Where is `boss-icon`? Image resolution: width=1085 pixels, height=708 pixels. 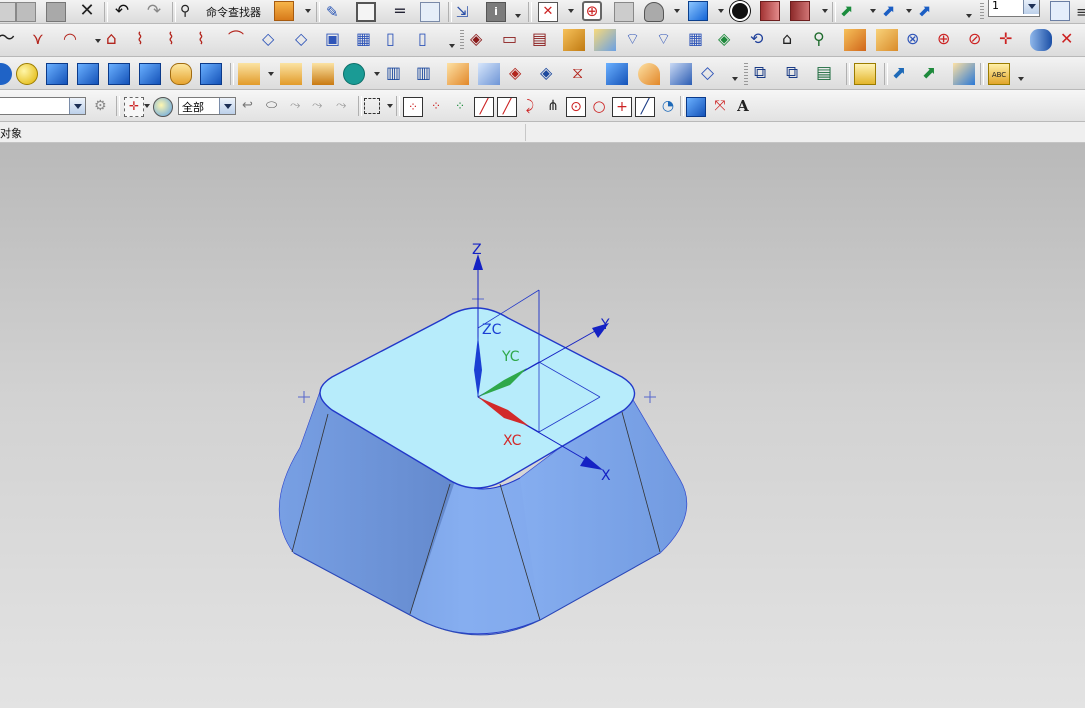 boss-icon is located at coordinates (181, 74).